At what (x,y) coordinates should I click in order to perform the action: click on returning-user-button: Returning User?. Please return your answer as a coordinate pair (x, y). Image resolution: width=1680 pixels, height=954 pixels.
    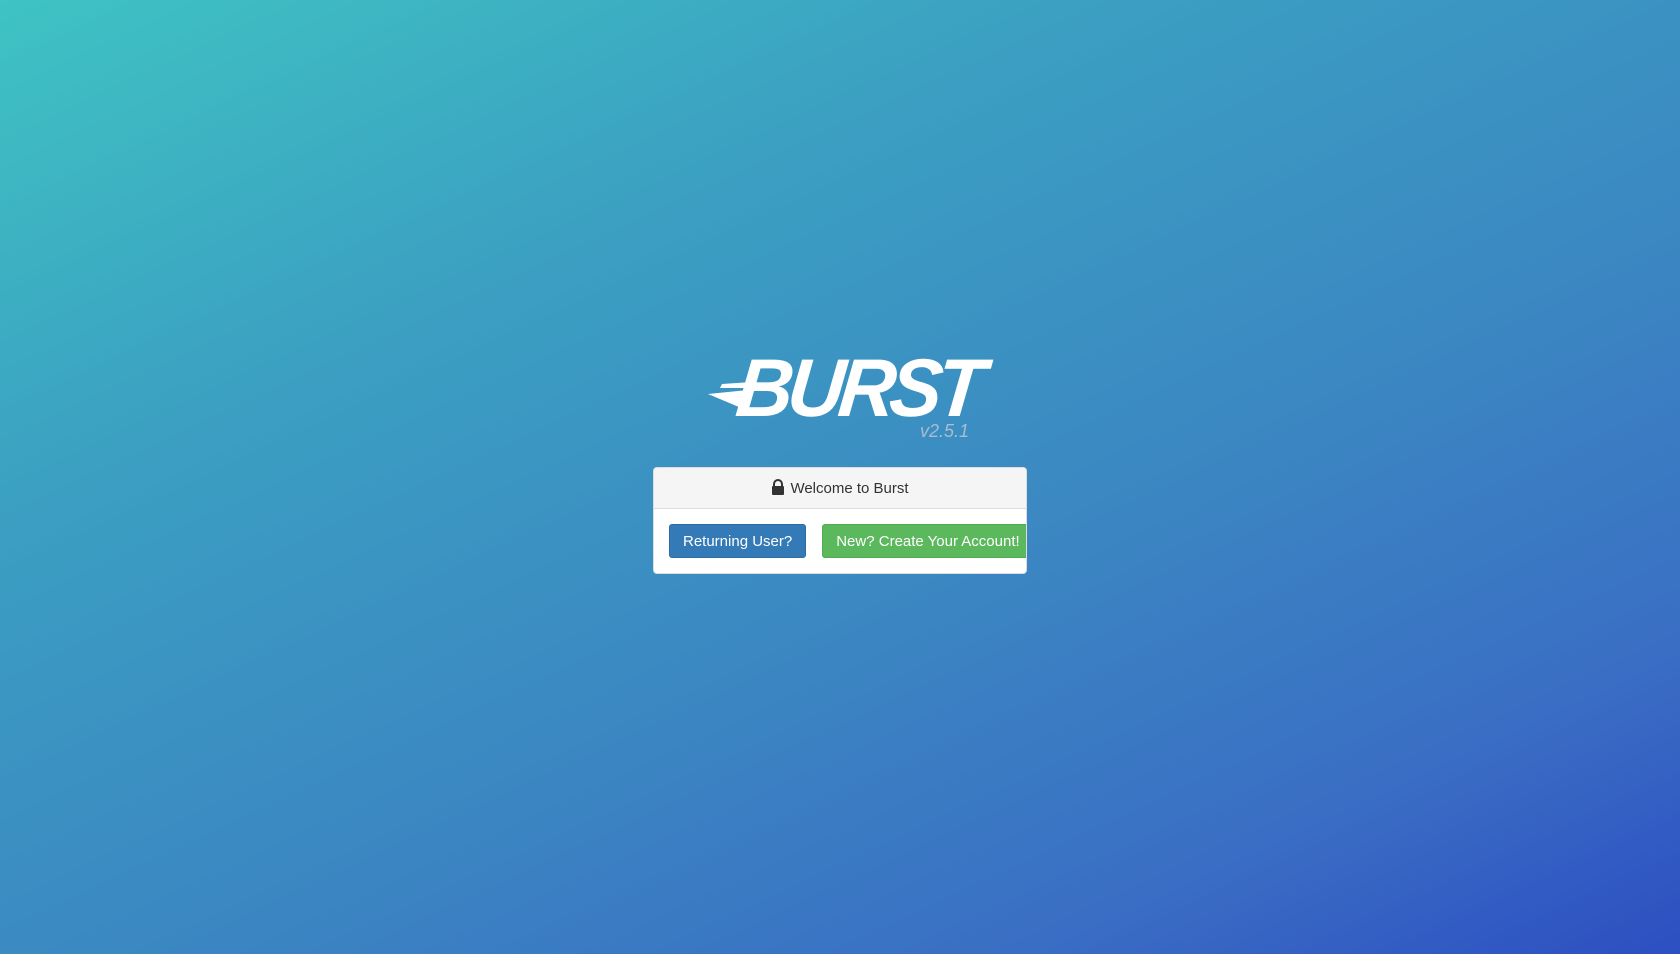
    Looking at the image, I should click on (738, 541).